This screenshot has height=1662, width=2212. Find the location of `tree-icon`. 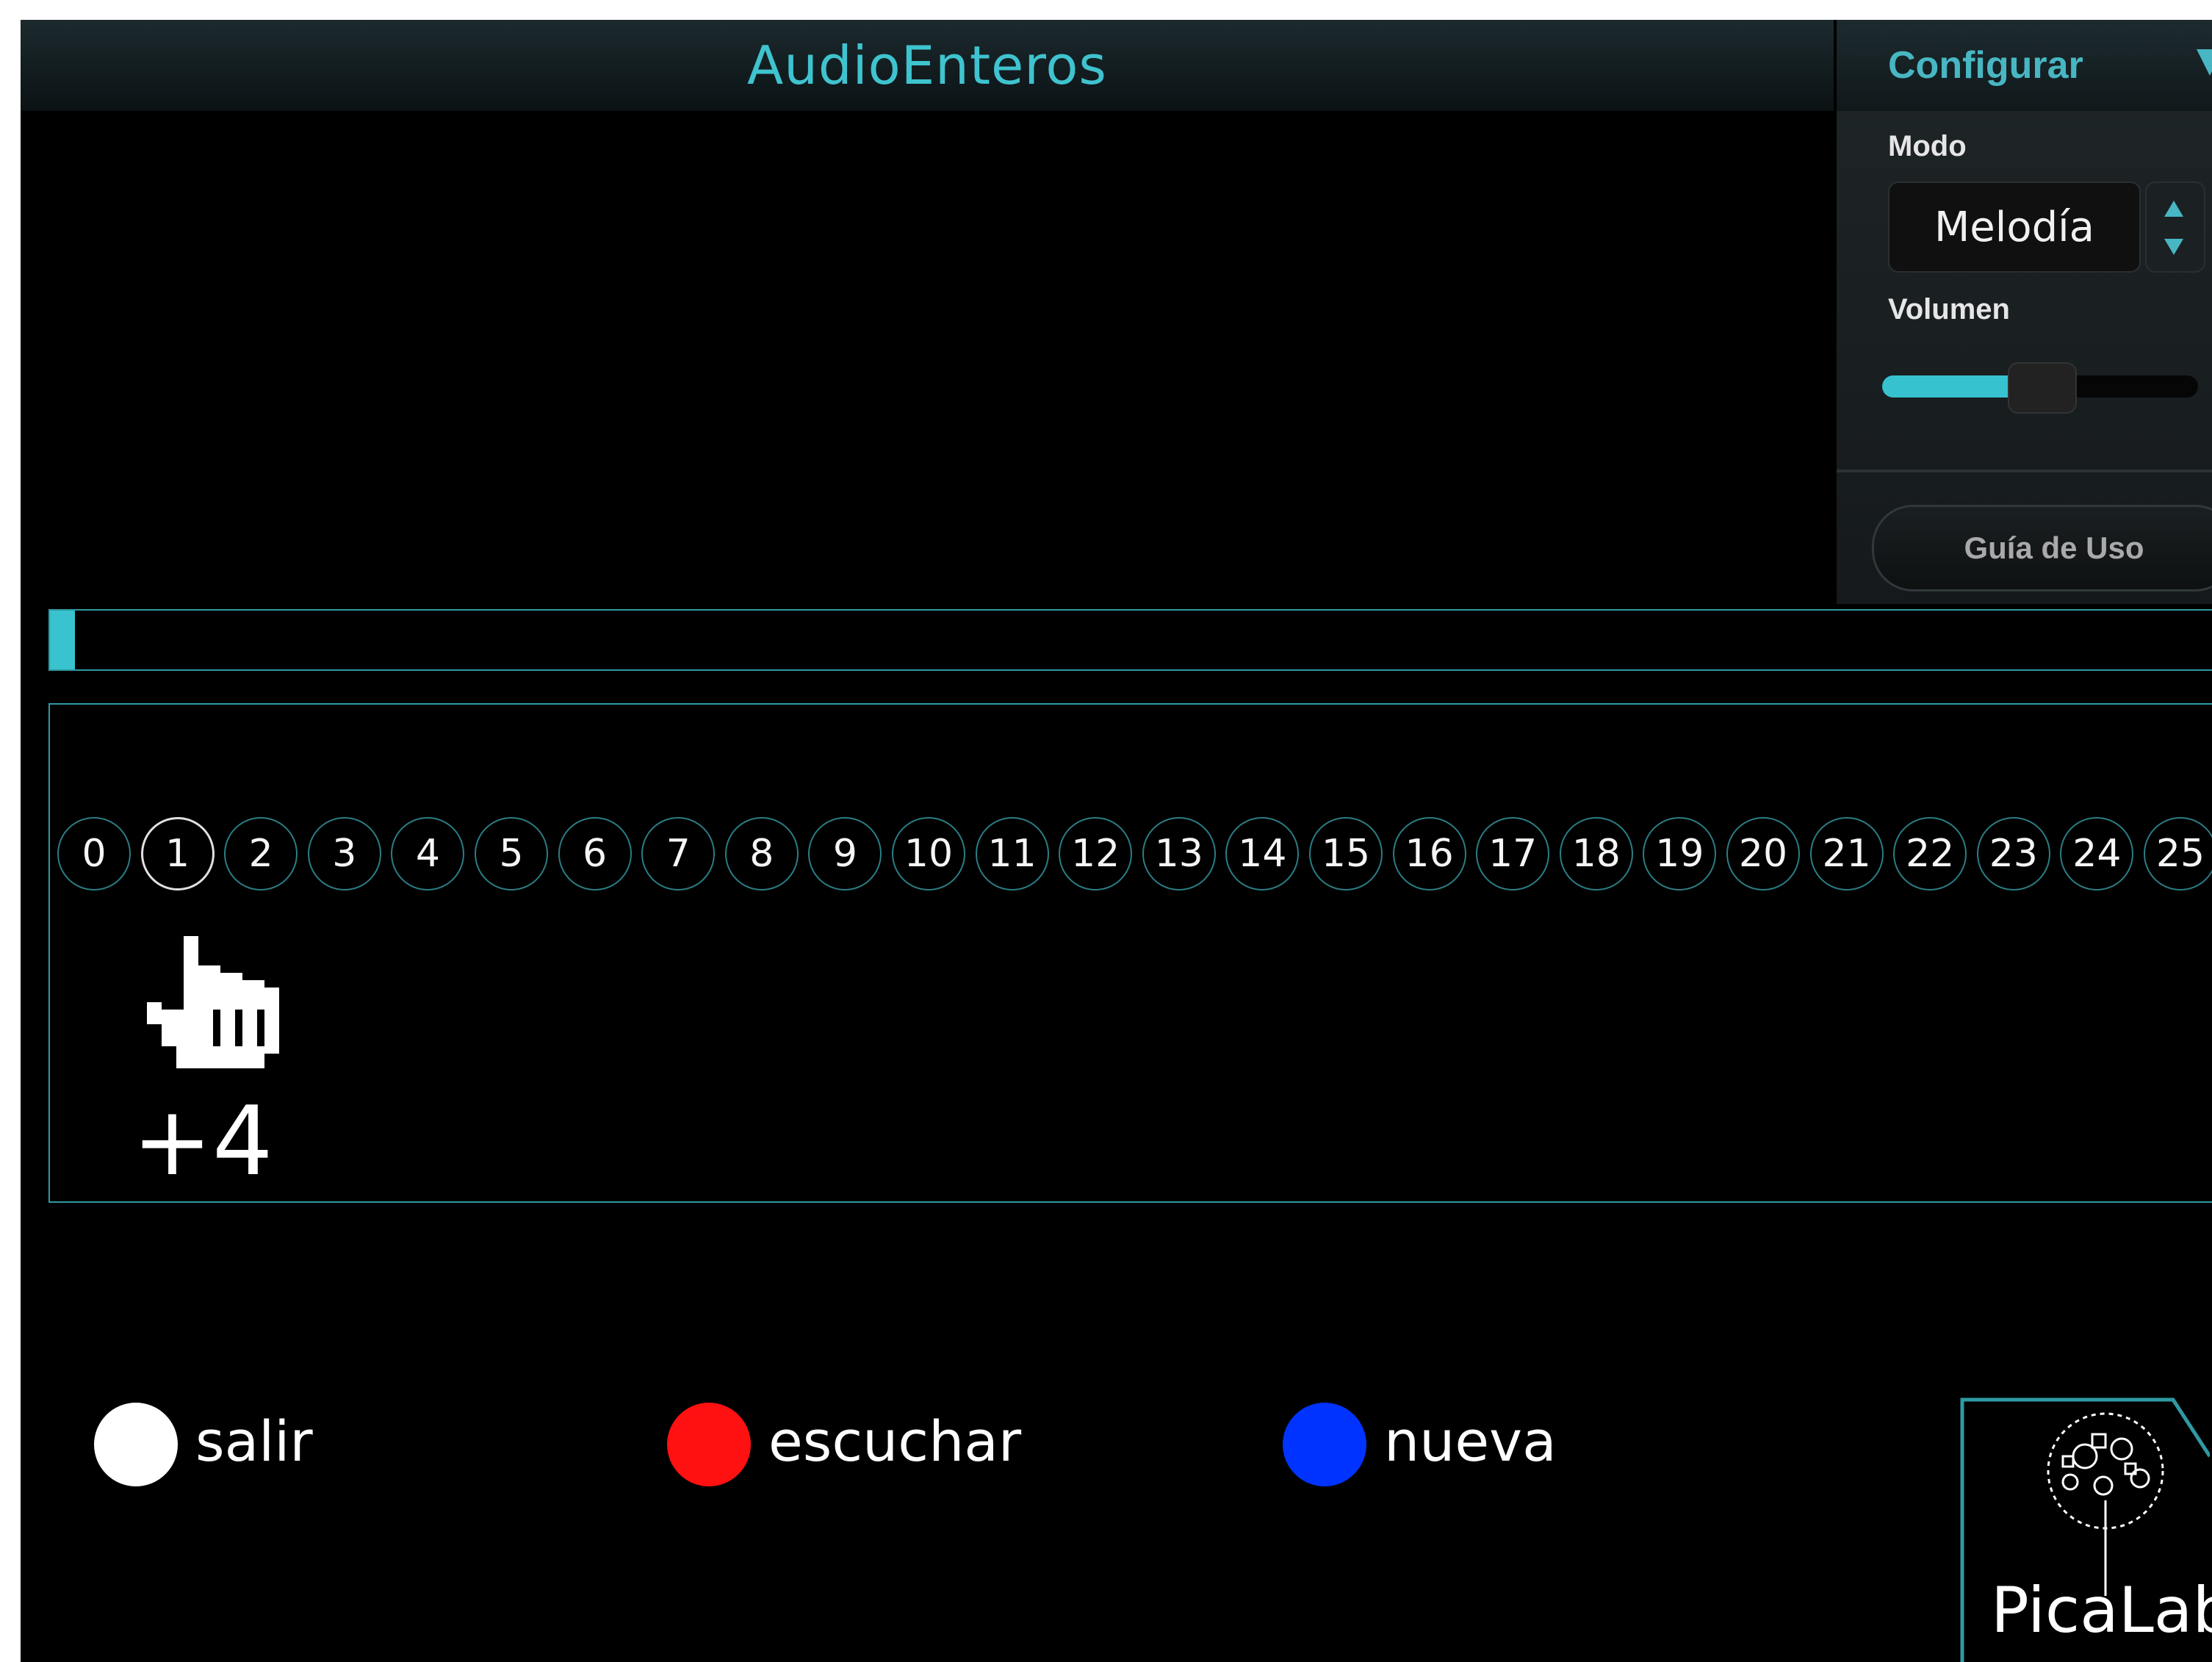

tree-icon is located at coordinates (2105, 1504).